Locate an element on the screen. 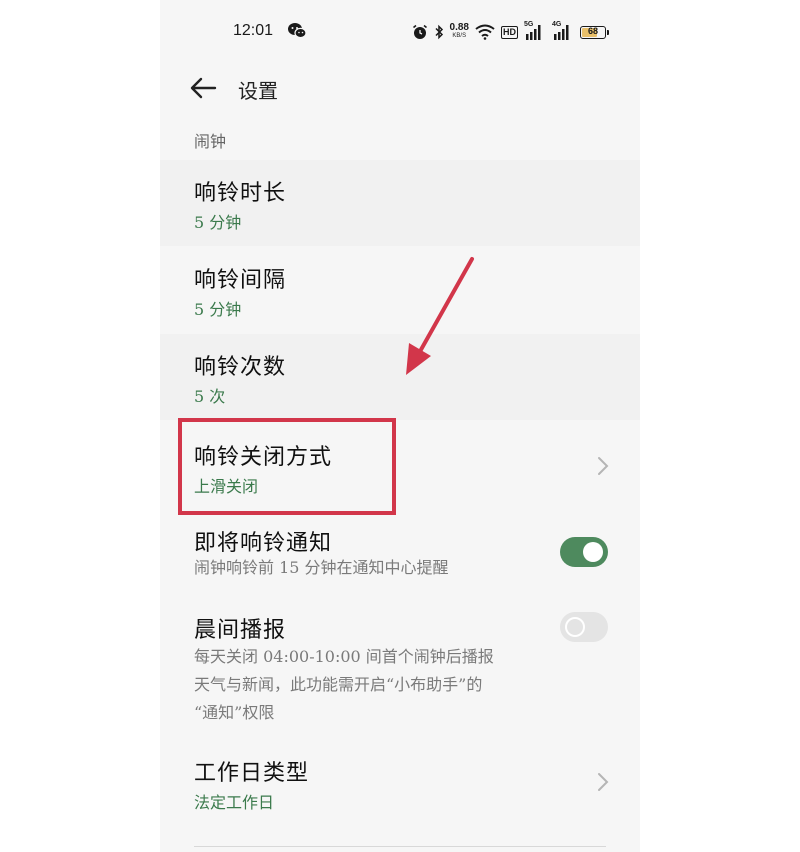  setting-title: 工作日类型 is located at coordinates (252, 773).